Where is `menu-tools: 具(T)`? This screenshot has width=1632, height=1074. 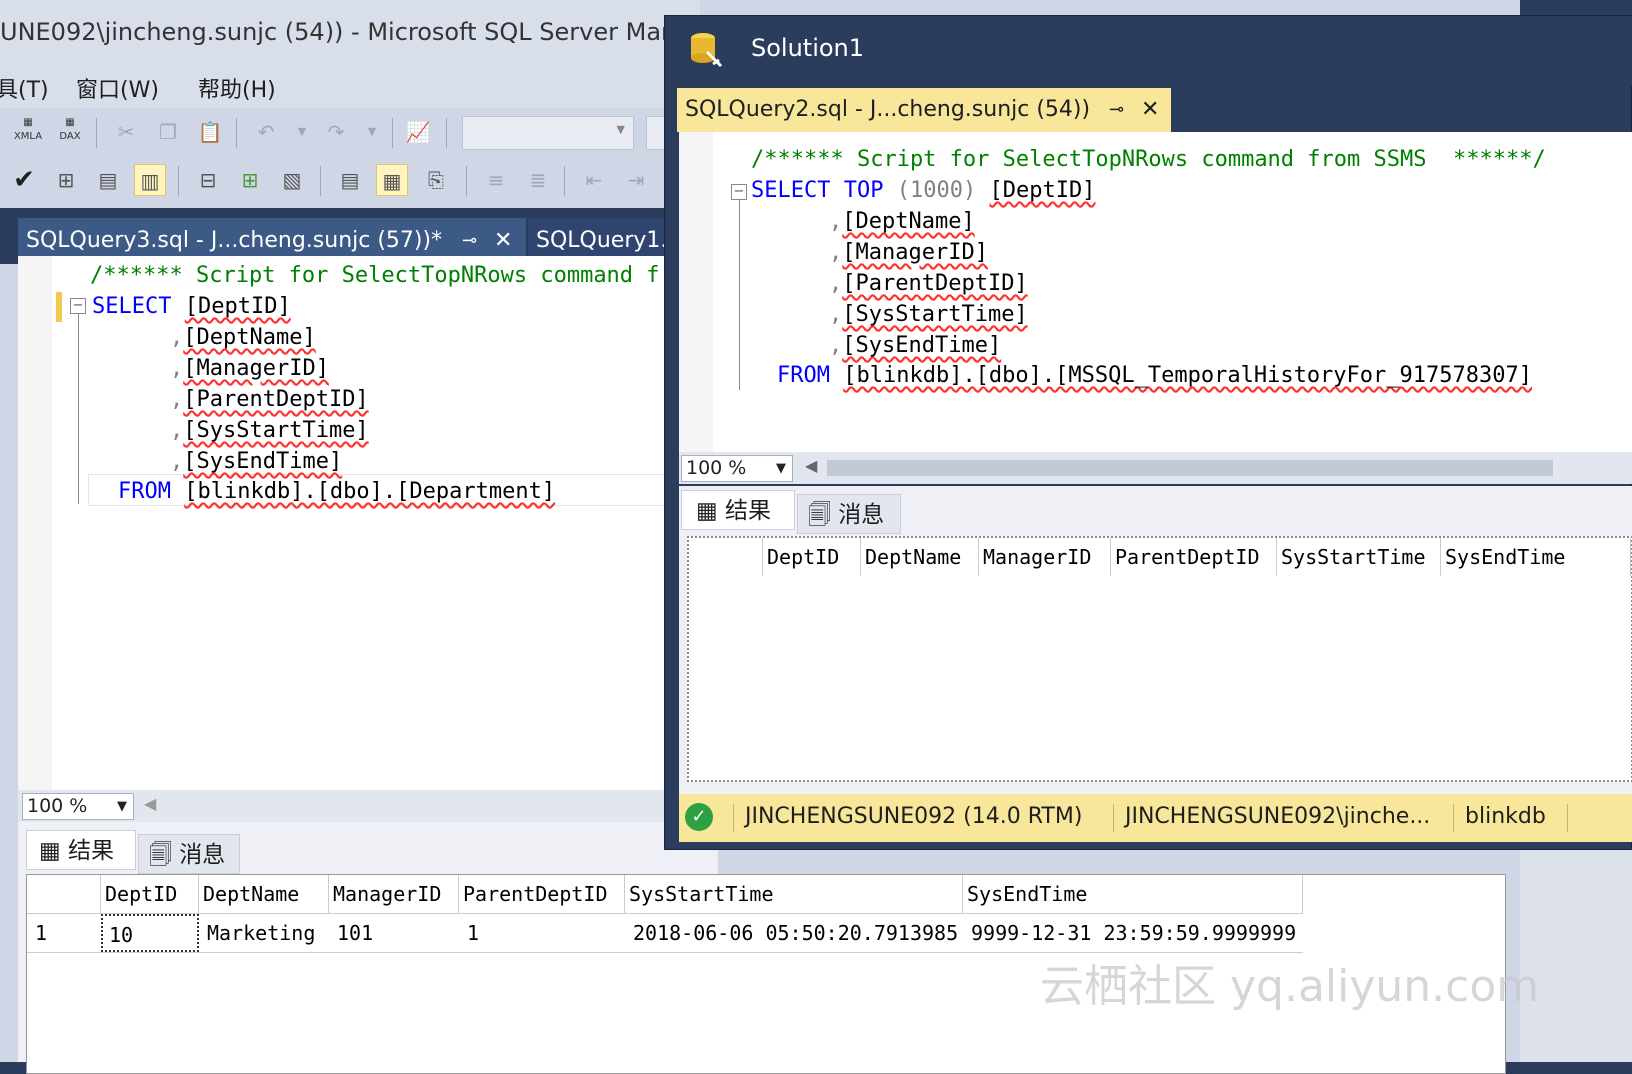 menu-tools: 具(T) is located at coordinates (24, 88).